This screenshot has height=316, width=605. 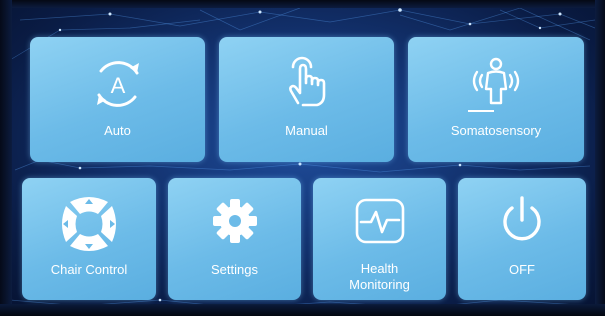 What do you see at coordinates (379, 284) in the screenshot?
I see `health-label-line2: Monitoring` at bounding box center [379, 284].